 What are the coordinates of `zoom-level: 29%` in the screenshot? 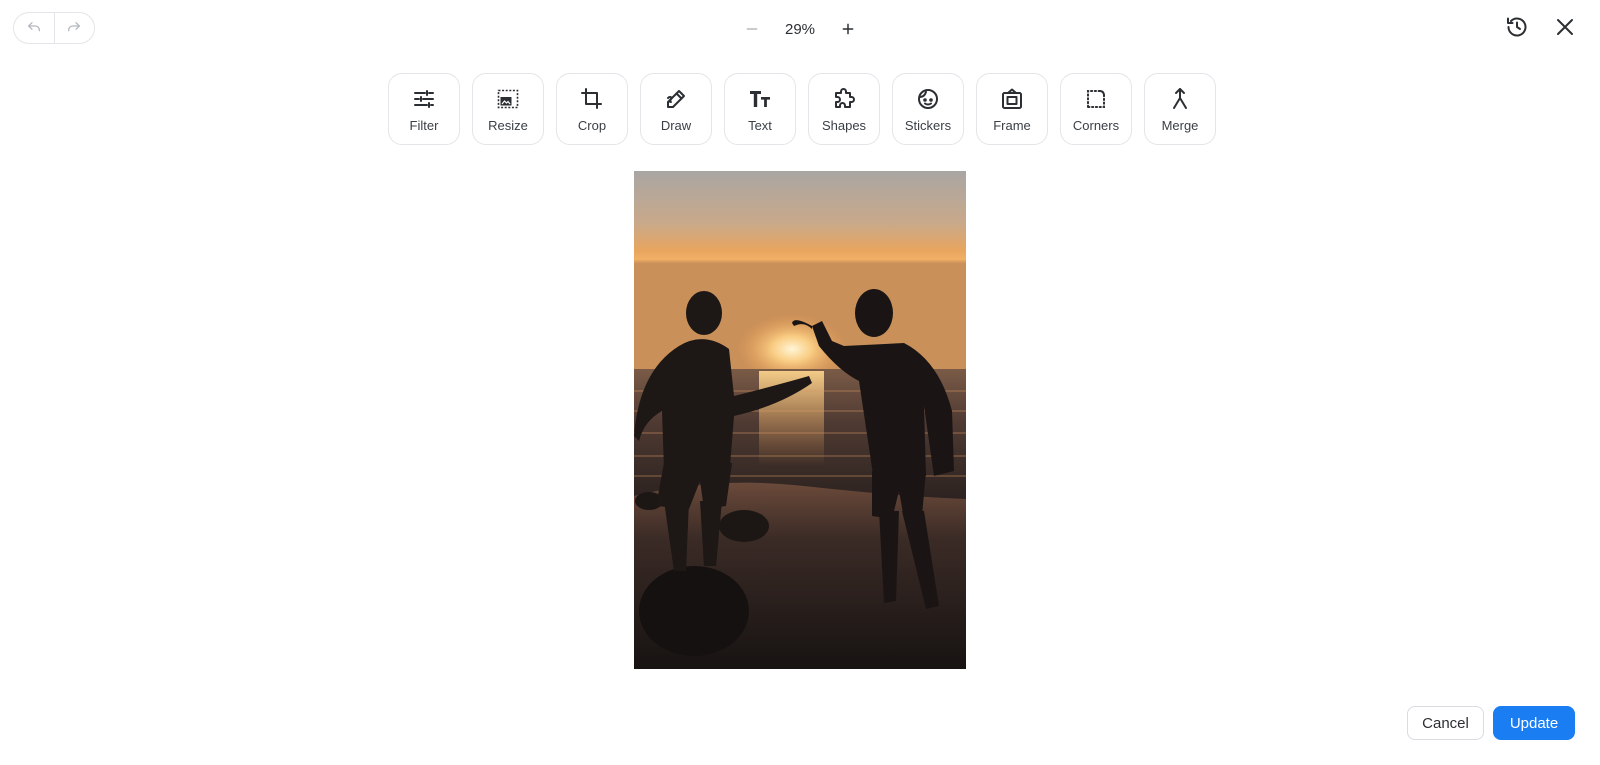 It's located at (800, 29).